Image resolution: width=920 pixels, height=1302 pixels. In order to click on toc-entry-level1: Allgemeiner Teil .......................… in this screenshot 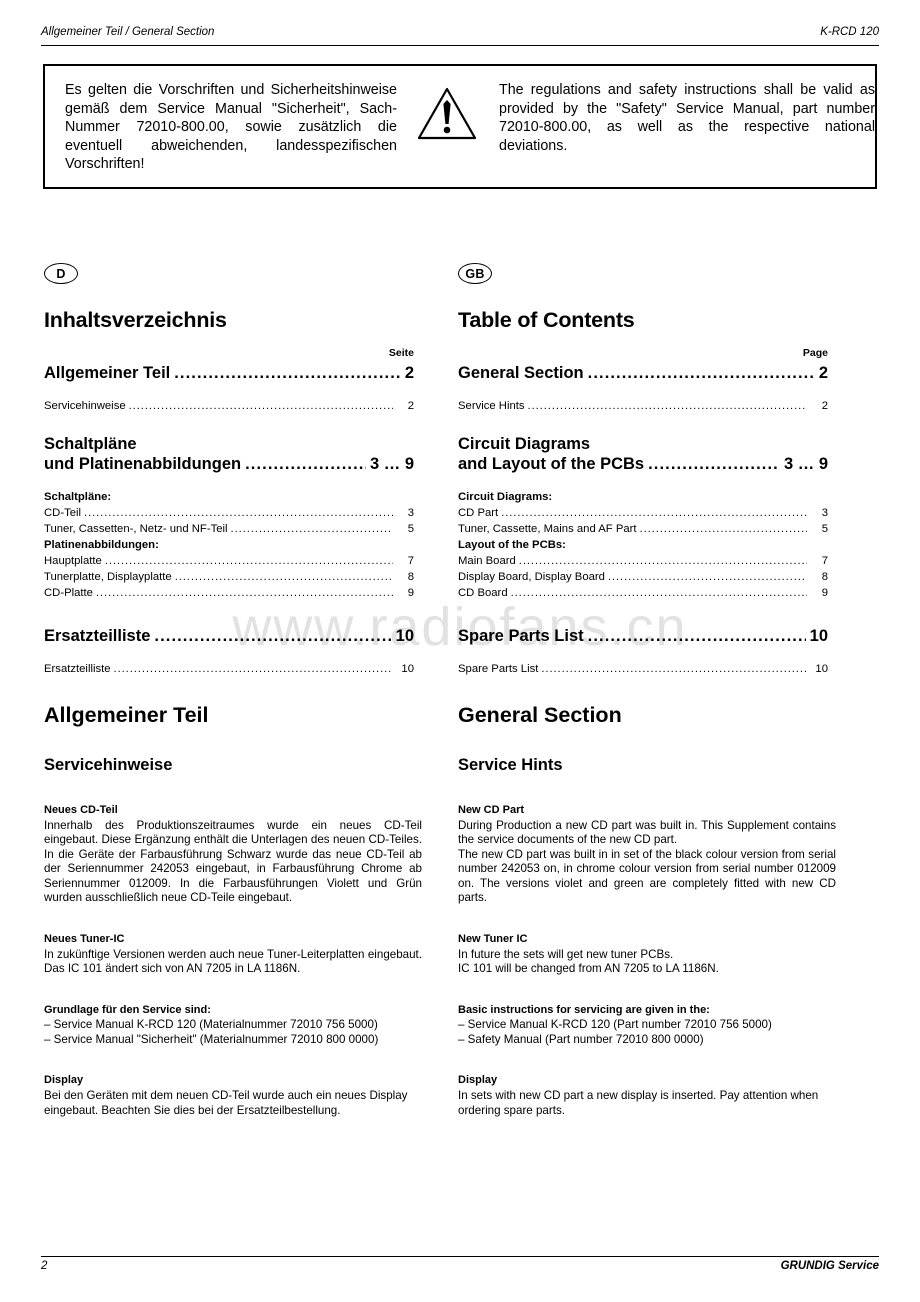, I will do `click(229, 373)`.